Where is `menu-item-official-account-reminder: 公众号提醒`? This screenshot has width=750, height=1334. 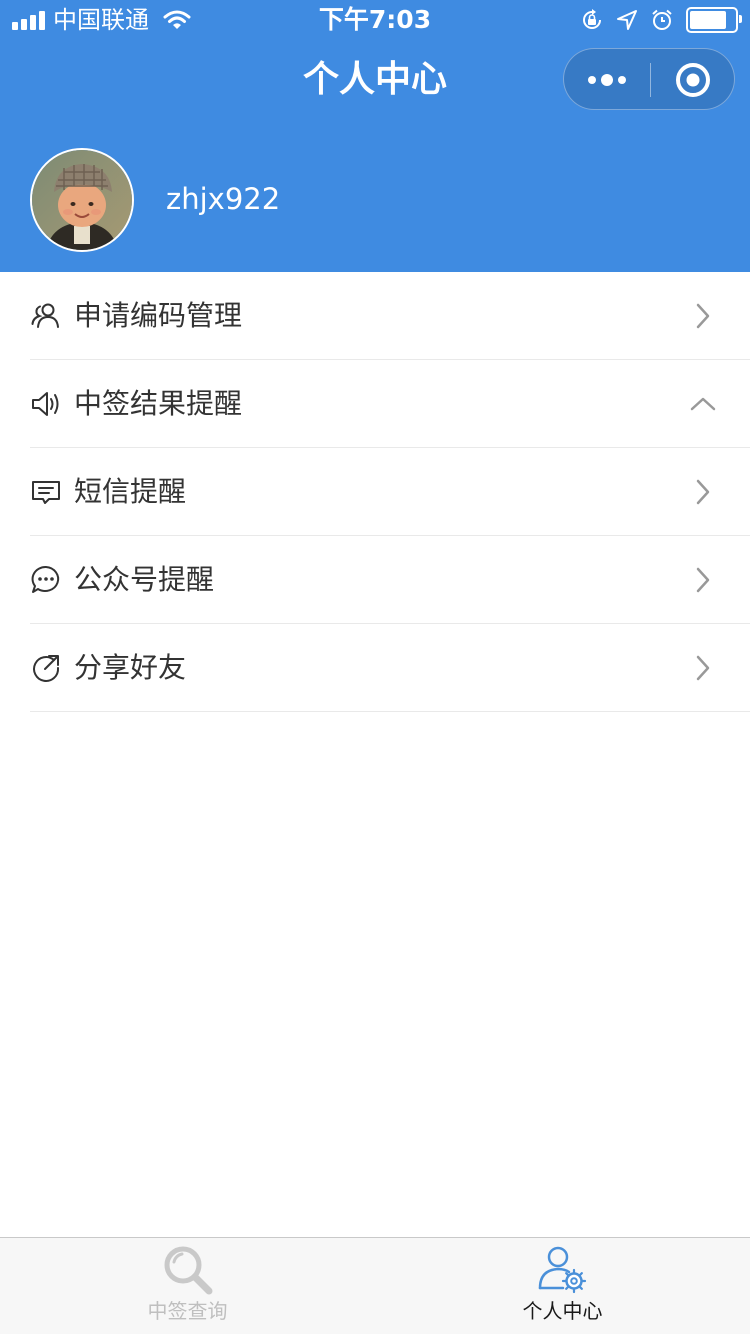 menu-item-official-account-reminder: 公众号提醒 is located at coordinates (375, 580).